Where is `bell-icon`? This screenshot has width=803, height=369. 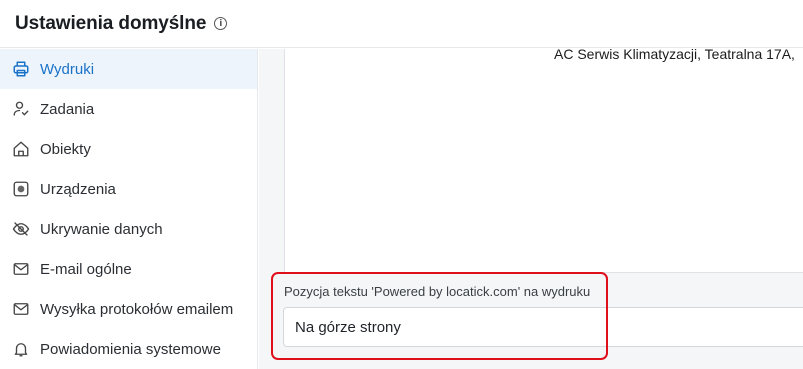
bell-icon is located at coordinates (21, 349).